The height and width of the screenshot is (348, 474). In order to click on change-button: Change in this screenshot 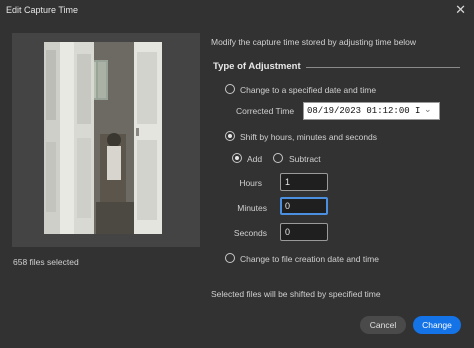, I will do `click(437, 325)`.